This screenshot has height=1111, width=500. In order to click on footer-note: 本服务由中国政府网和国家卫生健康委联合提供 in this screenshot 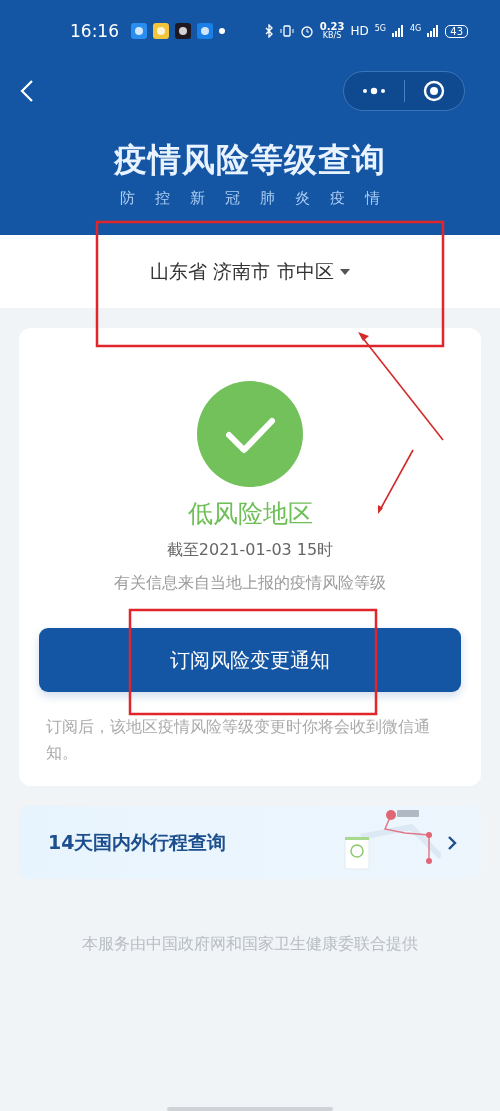, I will do `click(250, 944)`.